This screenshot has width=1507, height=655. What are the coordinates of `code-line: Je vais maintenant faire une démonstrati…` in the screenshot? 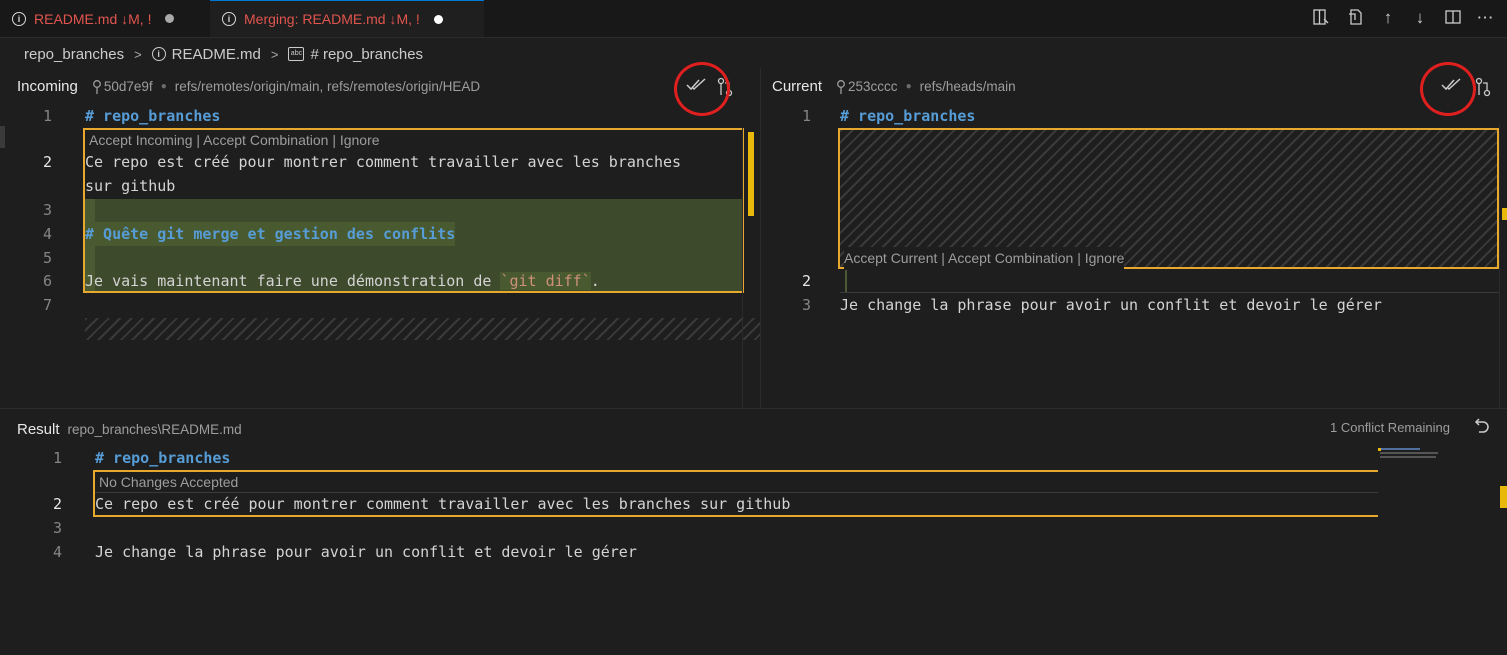 It's located at (342, 281).